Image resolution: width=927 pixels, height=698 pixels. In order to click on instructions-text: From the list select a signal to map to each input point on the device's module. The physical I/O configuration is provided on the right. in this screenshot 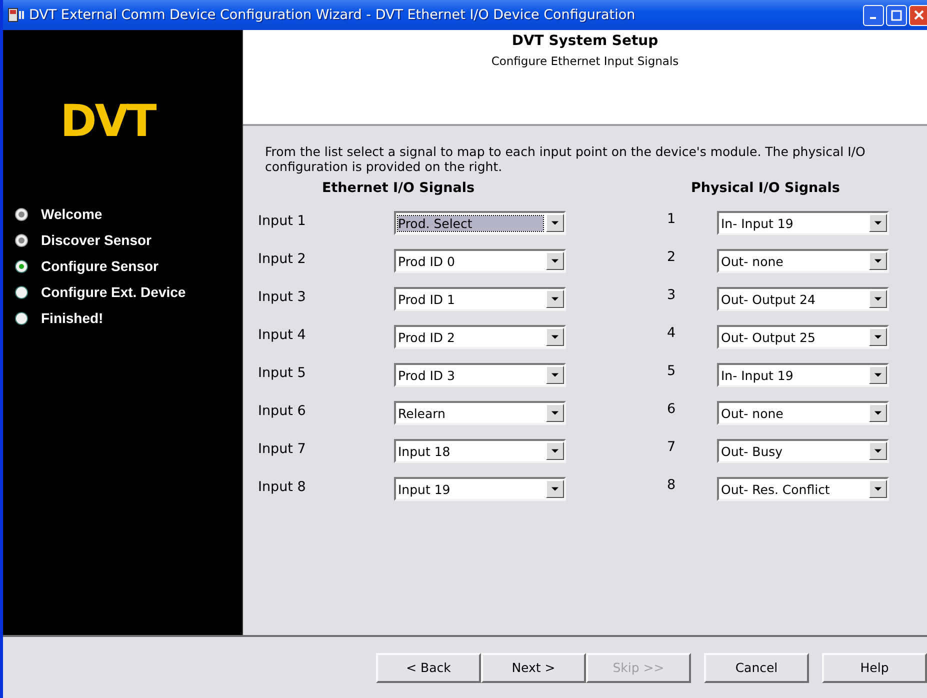, I will do `click(565, 159)`.